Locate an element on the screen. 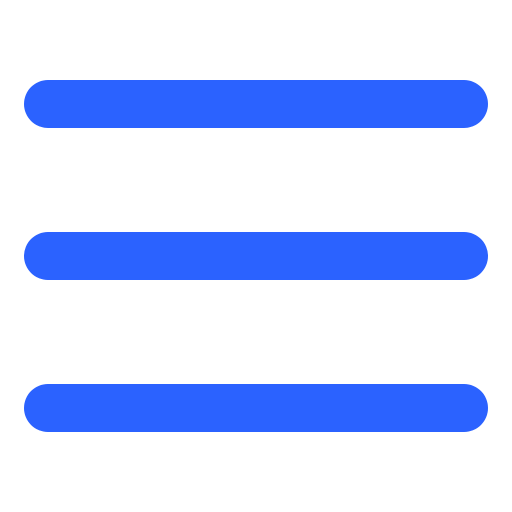 Image resolution: width=512 pixels, height=512 pixels. menu-bar-top is located at coordinates (256, 104).